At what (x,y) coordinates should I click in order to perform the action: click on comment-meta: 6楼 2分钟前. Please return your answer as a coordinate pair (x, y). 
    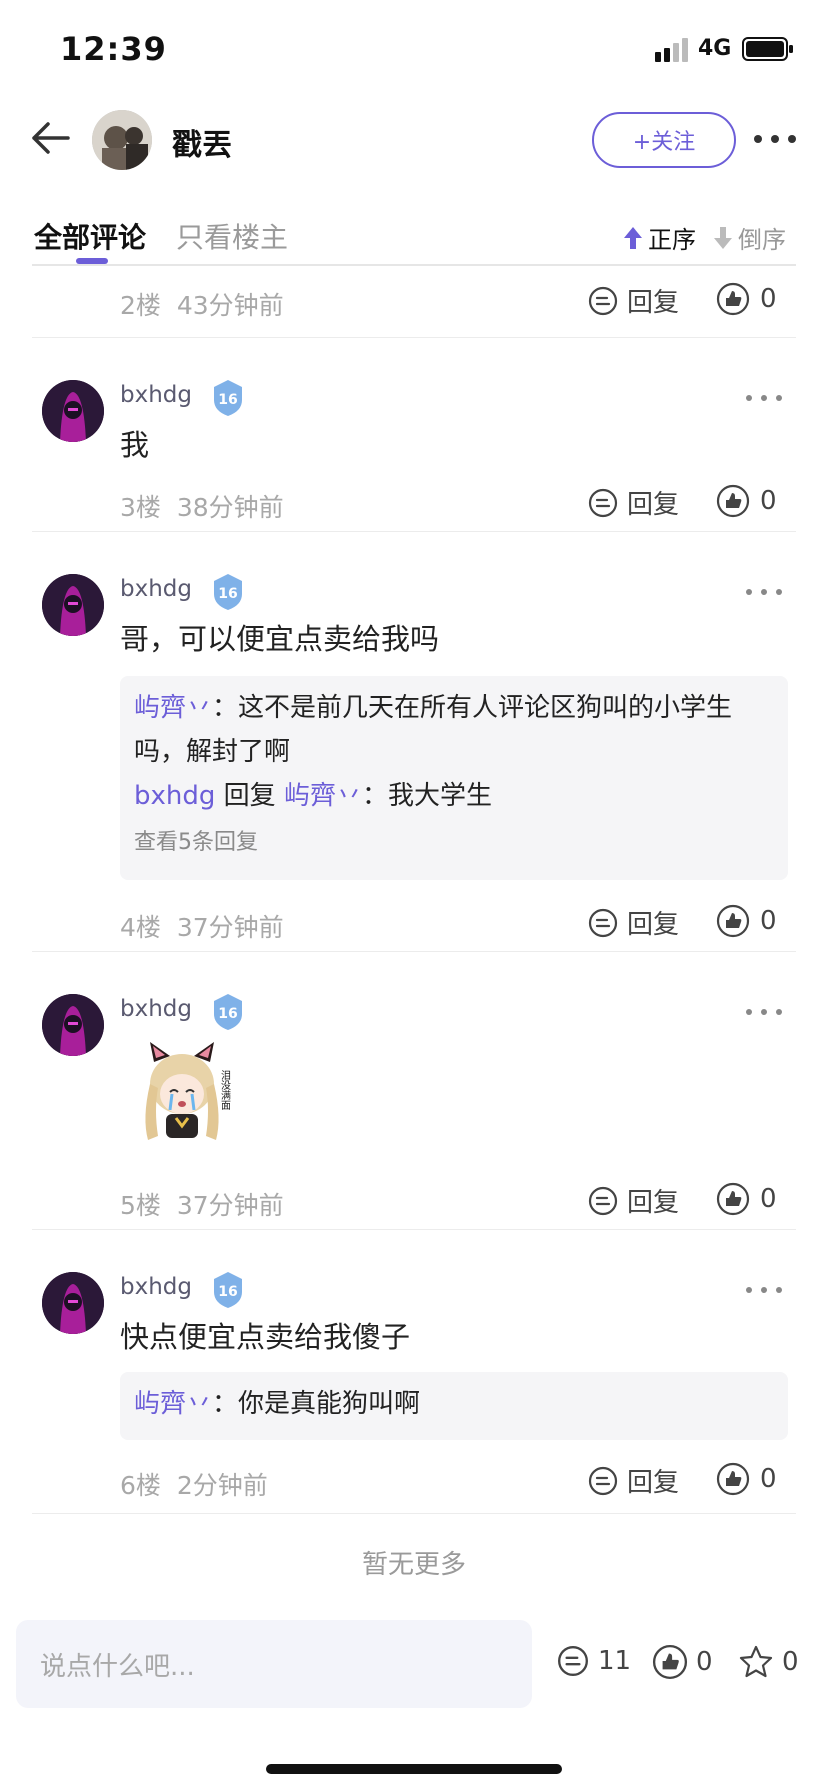
    Looking at the image, I should click on (194, 1485).